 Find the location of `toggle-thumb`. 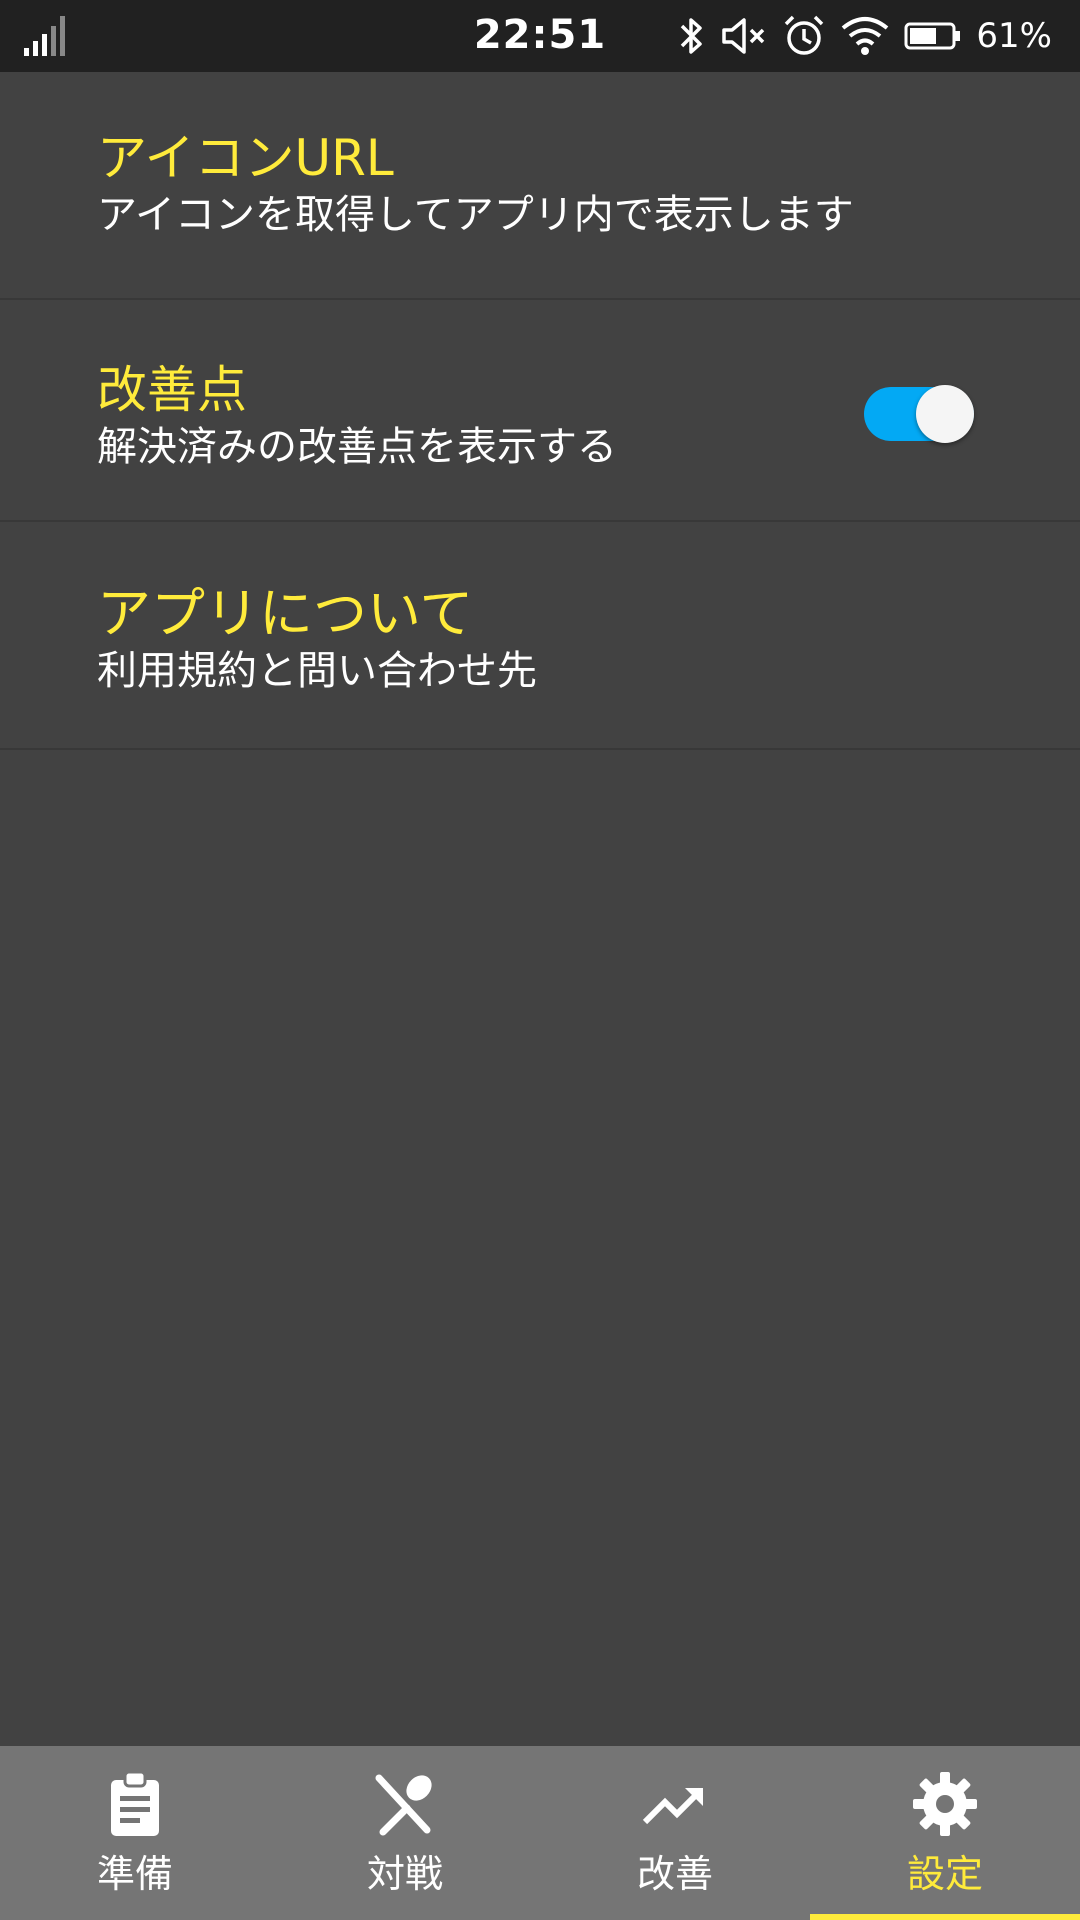

toggle-thumb is located at coordinates (945, 414).